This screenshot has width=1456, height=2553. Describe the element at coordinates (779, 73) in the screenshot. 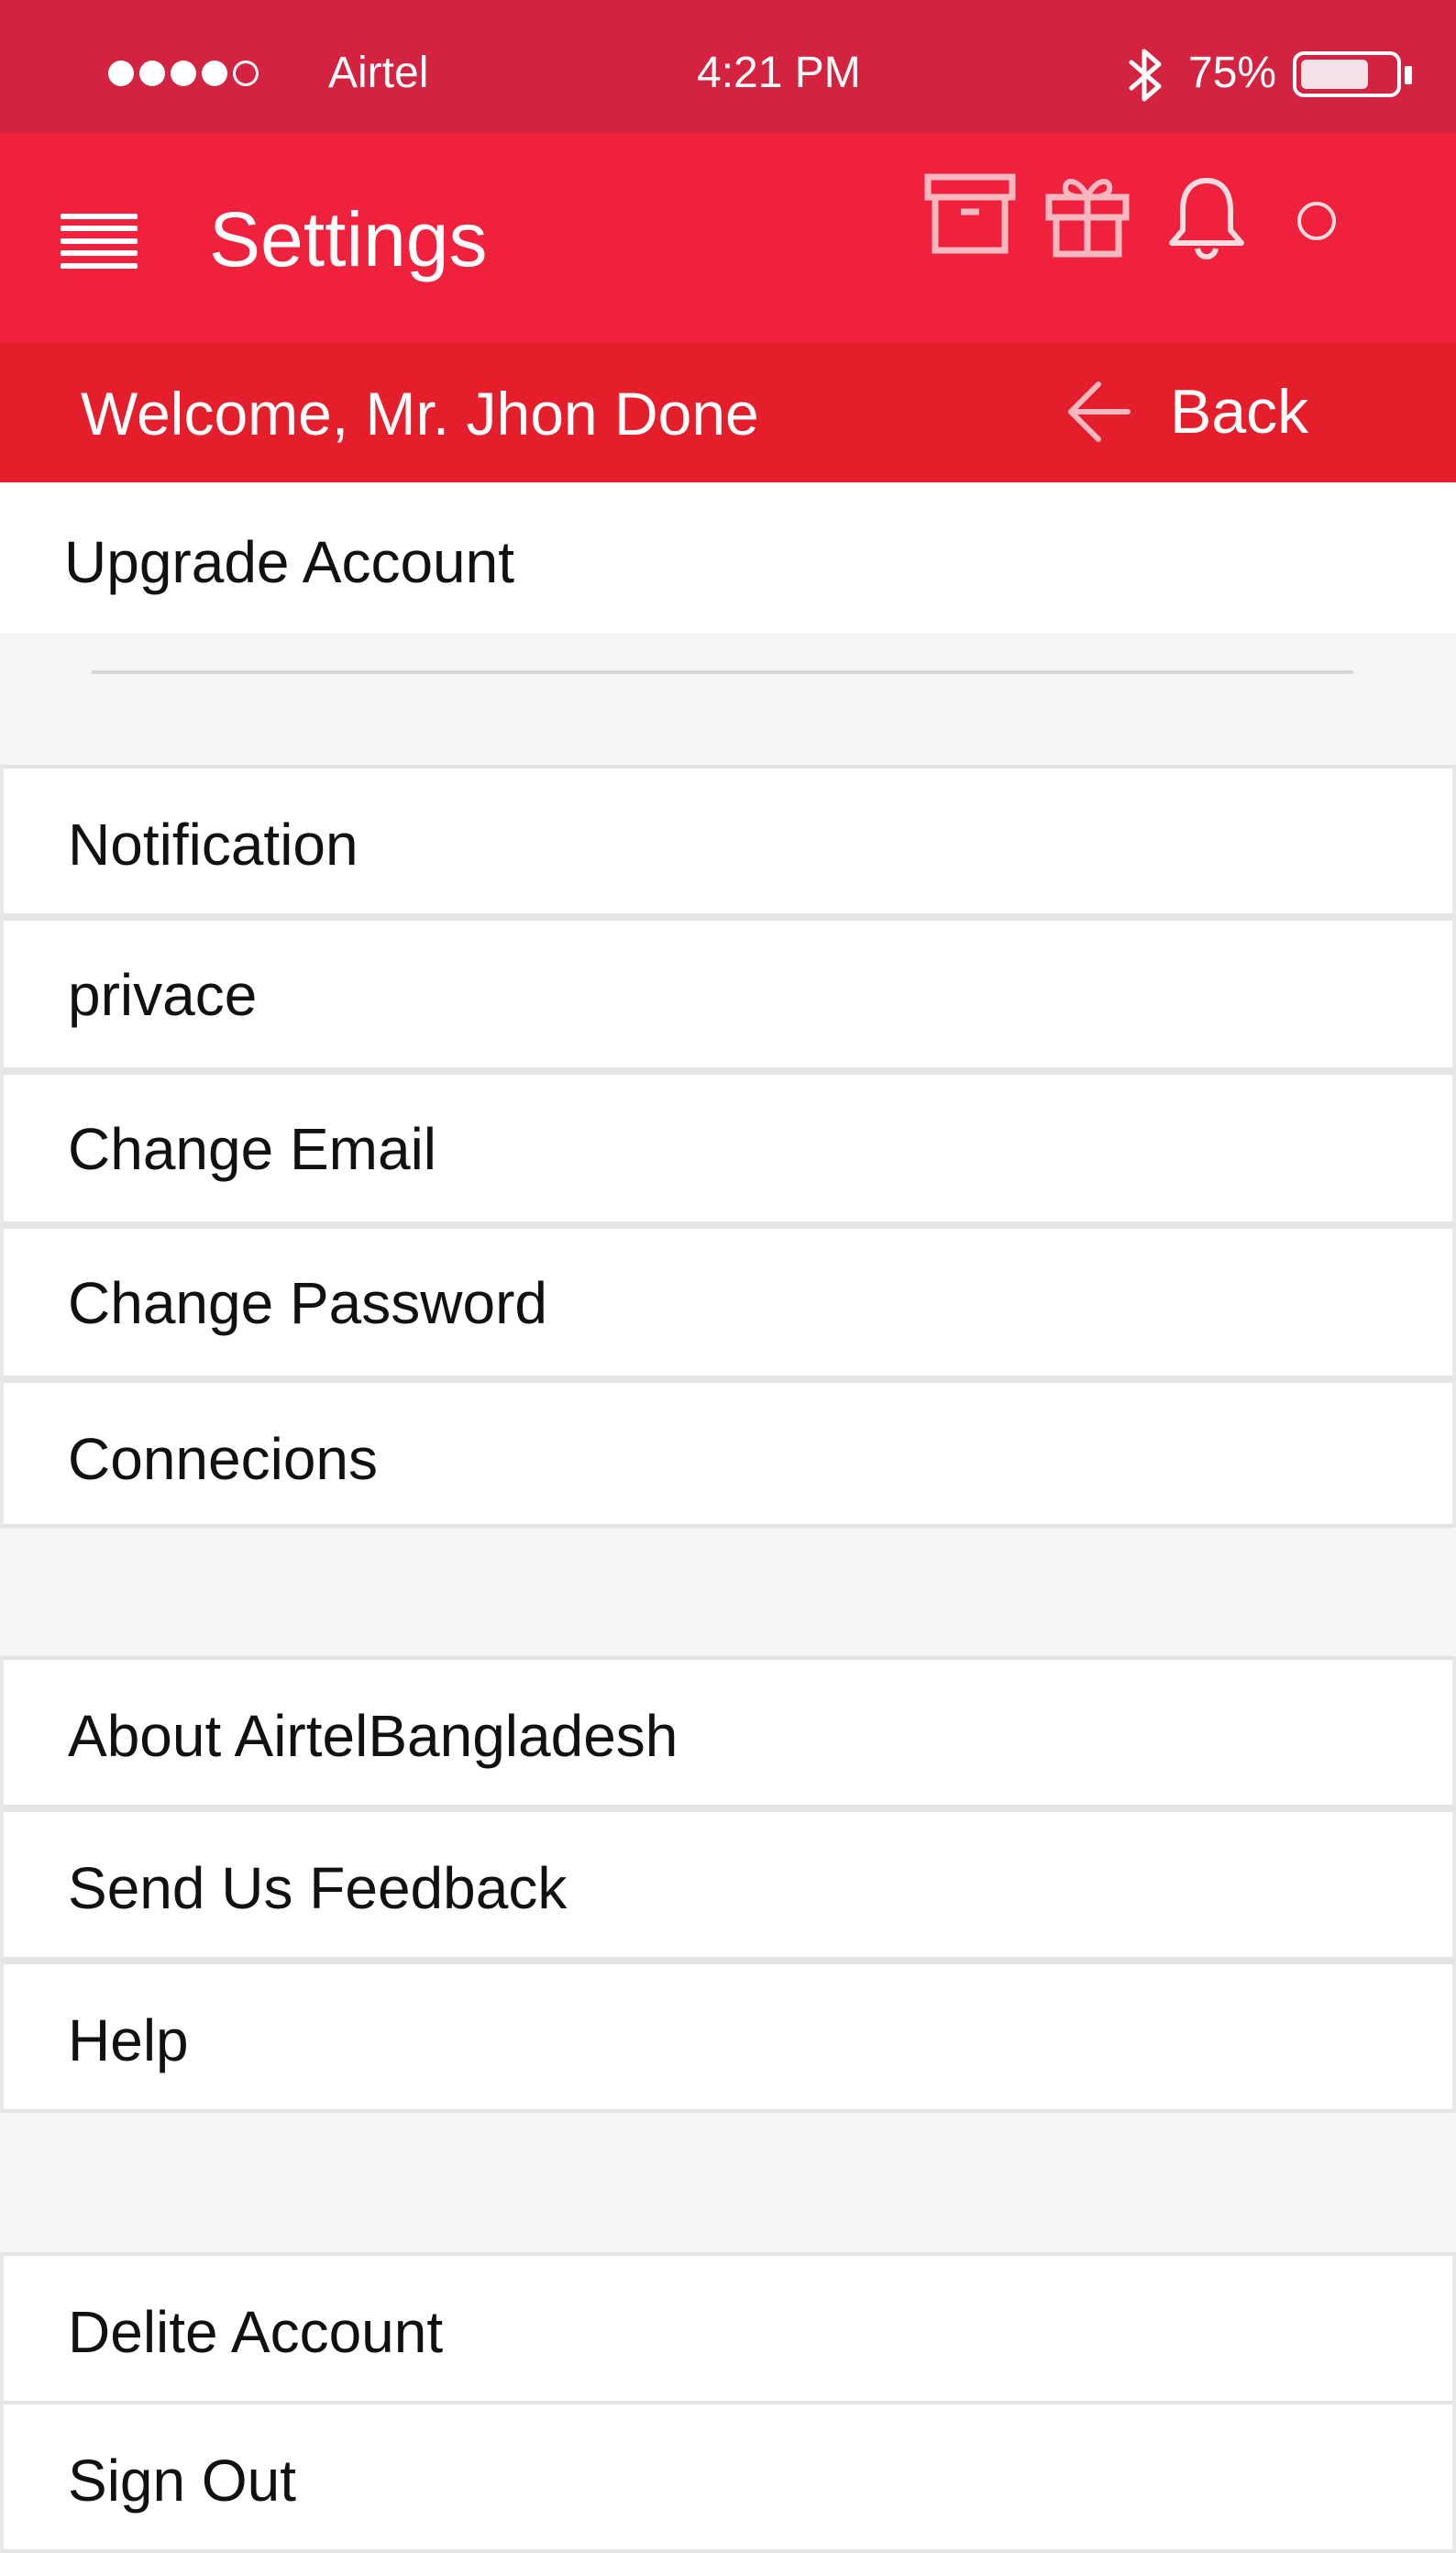

I see `status-time: 4:21 PM` at that location.